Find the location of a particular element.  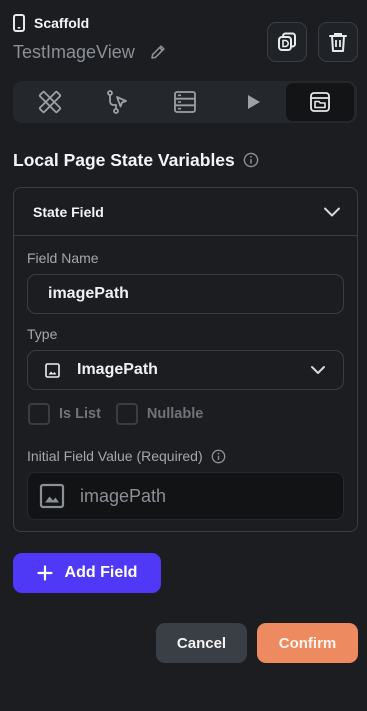

options-row: Is List Nullable is located at coordinates (115, 414).